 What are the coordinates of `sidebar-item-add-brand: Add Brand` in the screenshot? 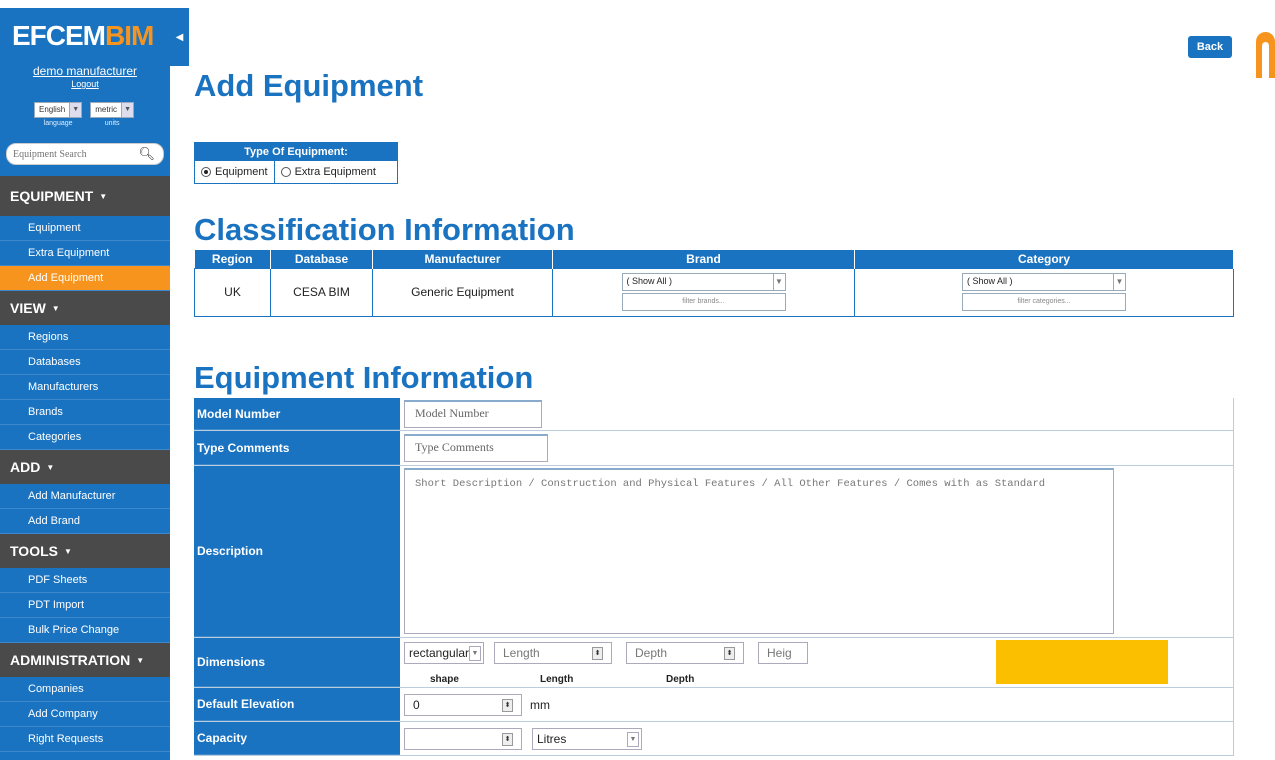 It's located at (85, 521).